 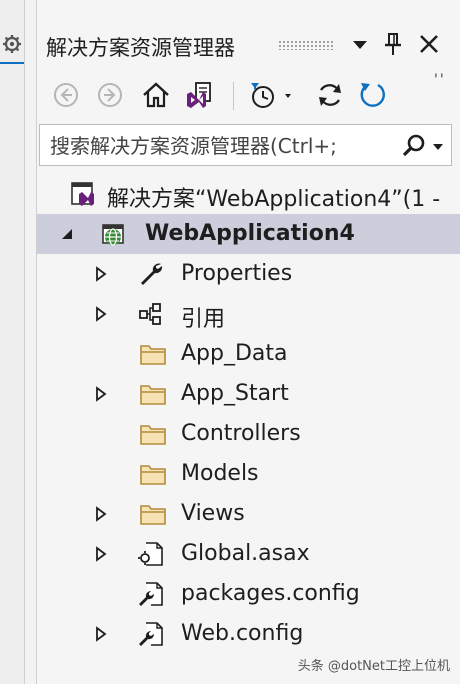 I want to click on tree-row-solution: 解决方案“WebApplication4”(1 -, so click(x=248, y=194).